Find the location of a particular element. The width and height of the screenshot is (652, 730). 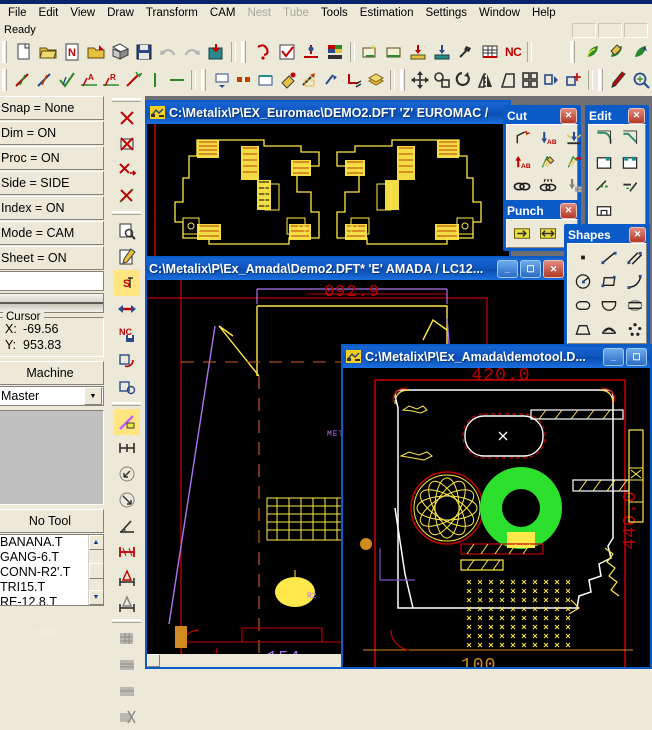

scroll-up-icon: ▲ is located at coordinates (95, 542).